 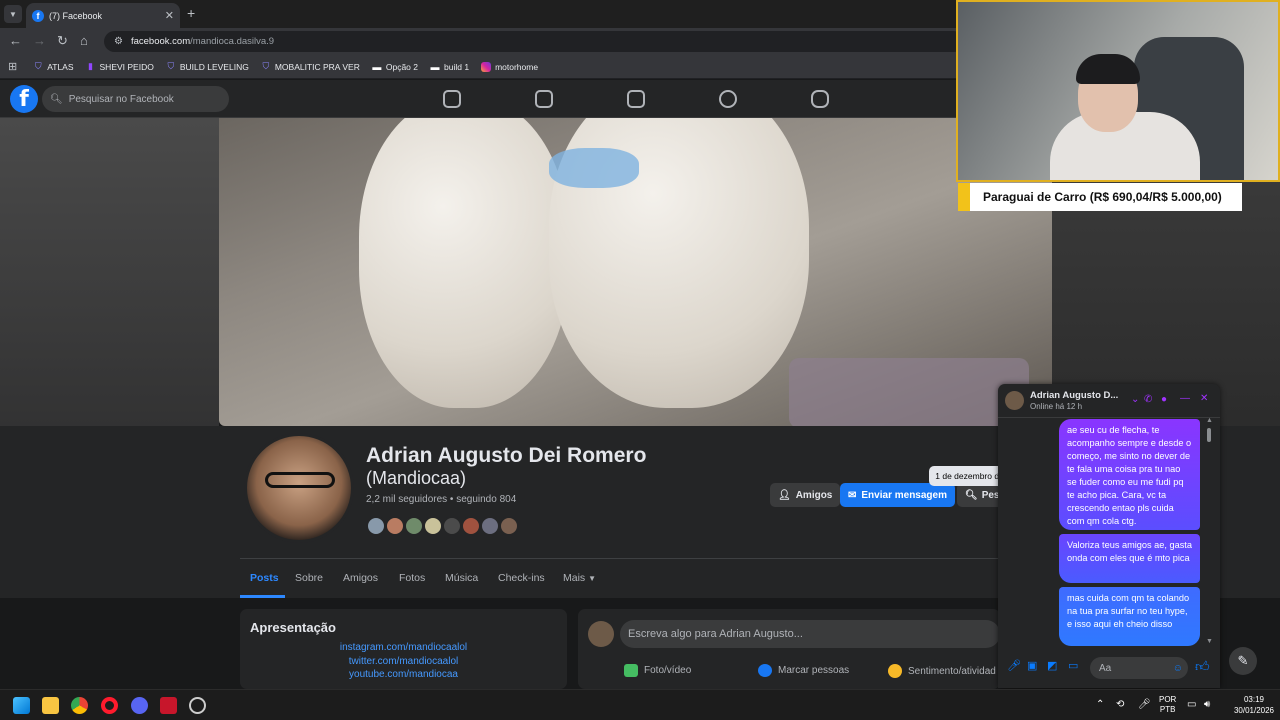 I want to click on tab-checkins: Check-ins, so click(x=521, y=578).